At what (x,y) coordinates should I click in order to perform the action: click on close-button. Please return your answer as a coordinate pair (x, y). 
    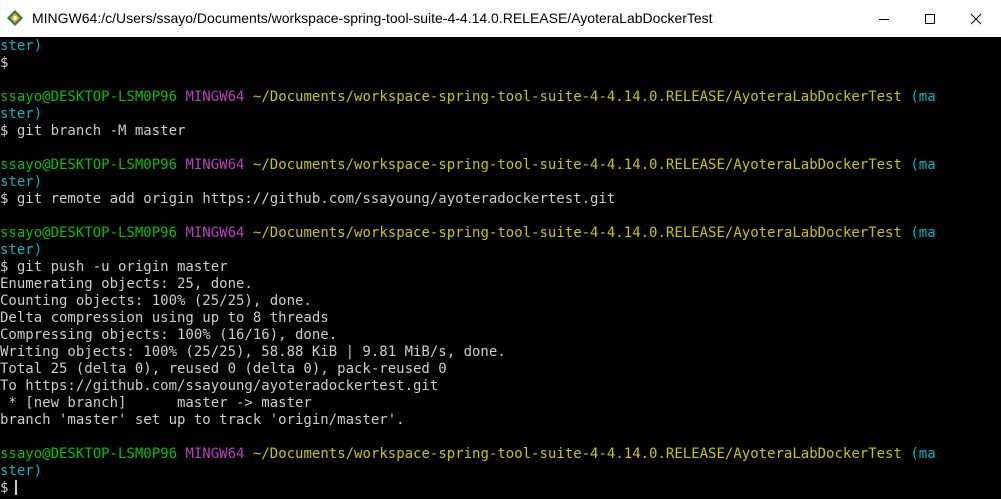
    Looking at the image, I should click on (976, 18).